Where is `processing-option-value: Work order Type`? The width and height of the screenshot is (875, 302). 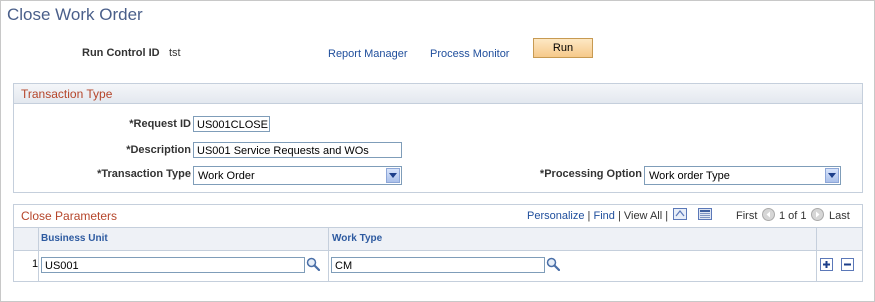 processing-option-value: Work order Type is located at coordinates (689, 176).